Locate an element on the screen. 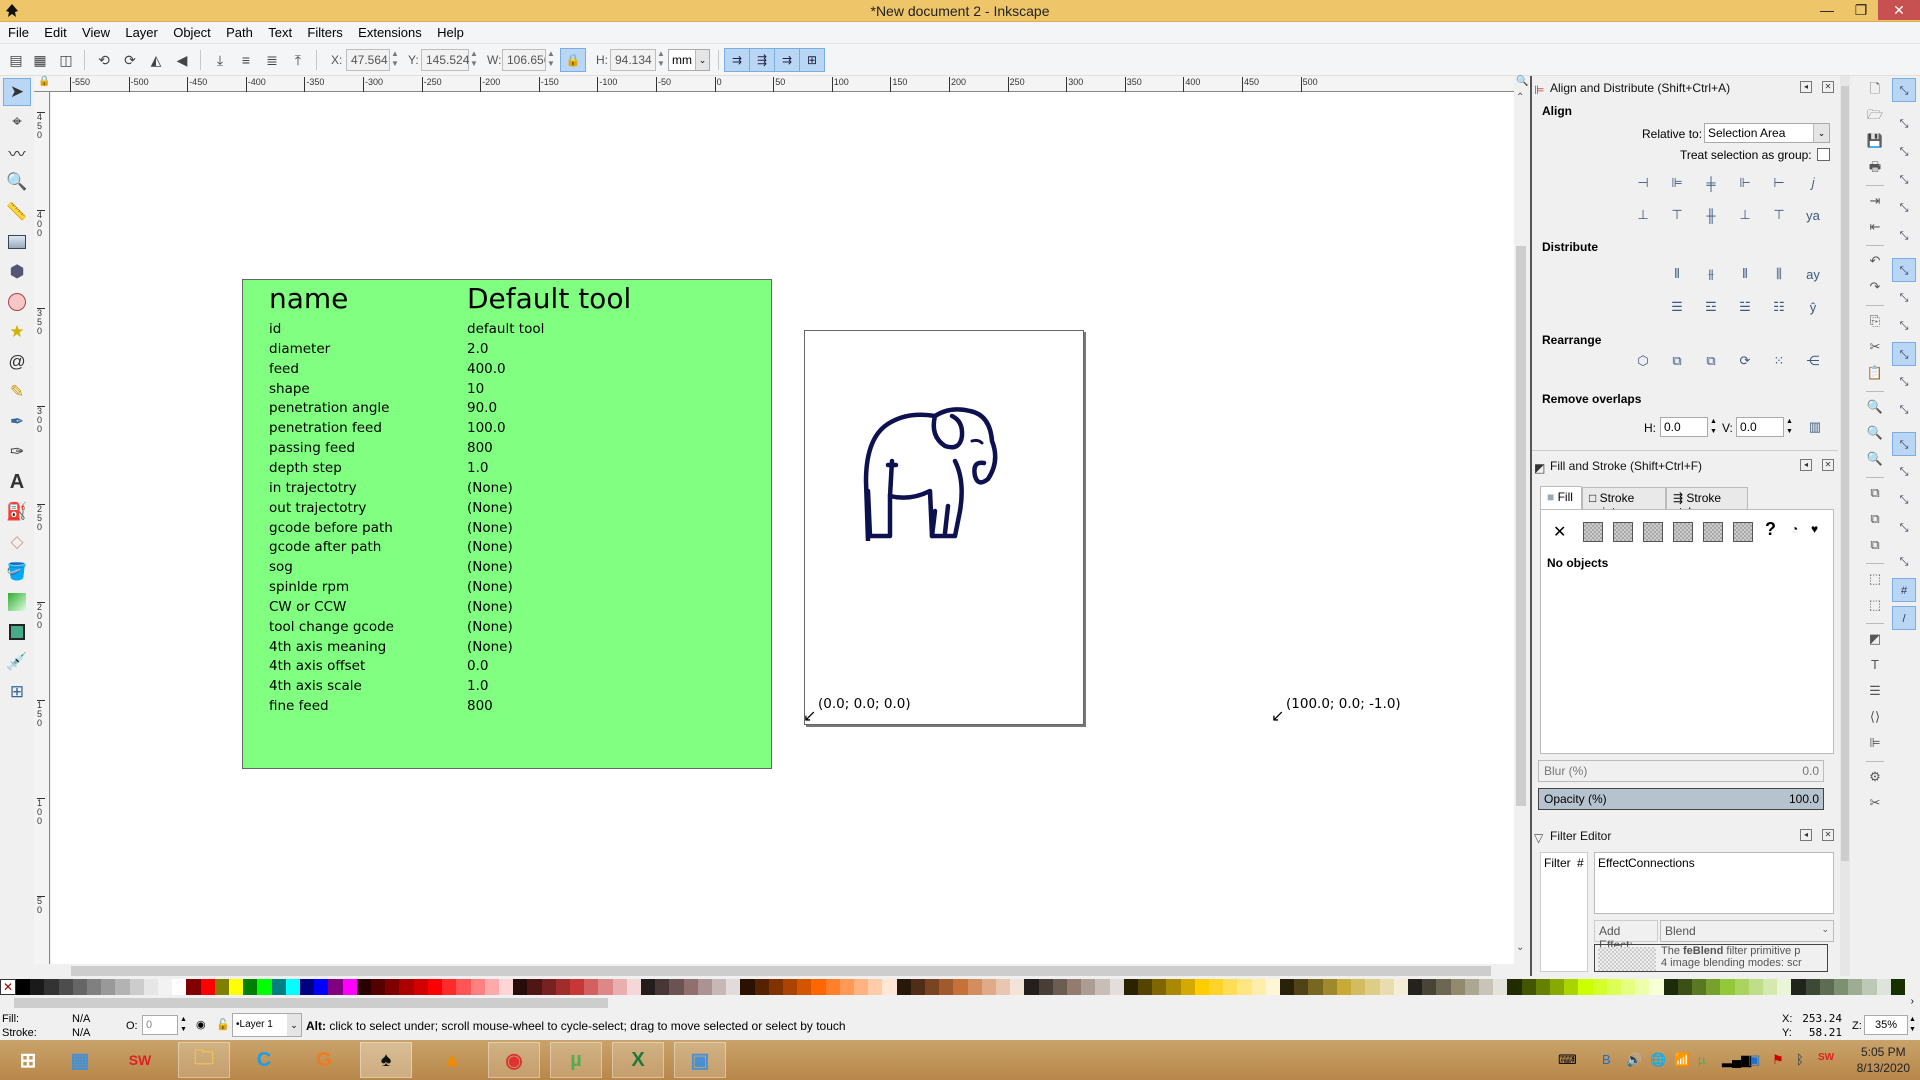 The image size is (1920, 1080). canvas-horizontal-scrollbar is located at coordinates (782, 971).